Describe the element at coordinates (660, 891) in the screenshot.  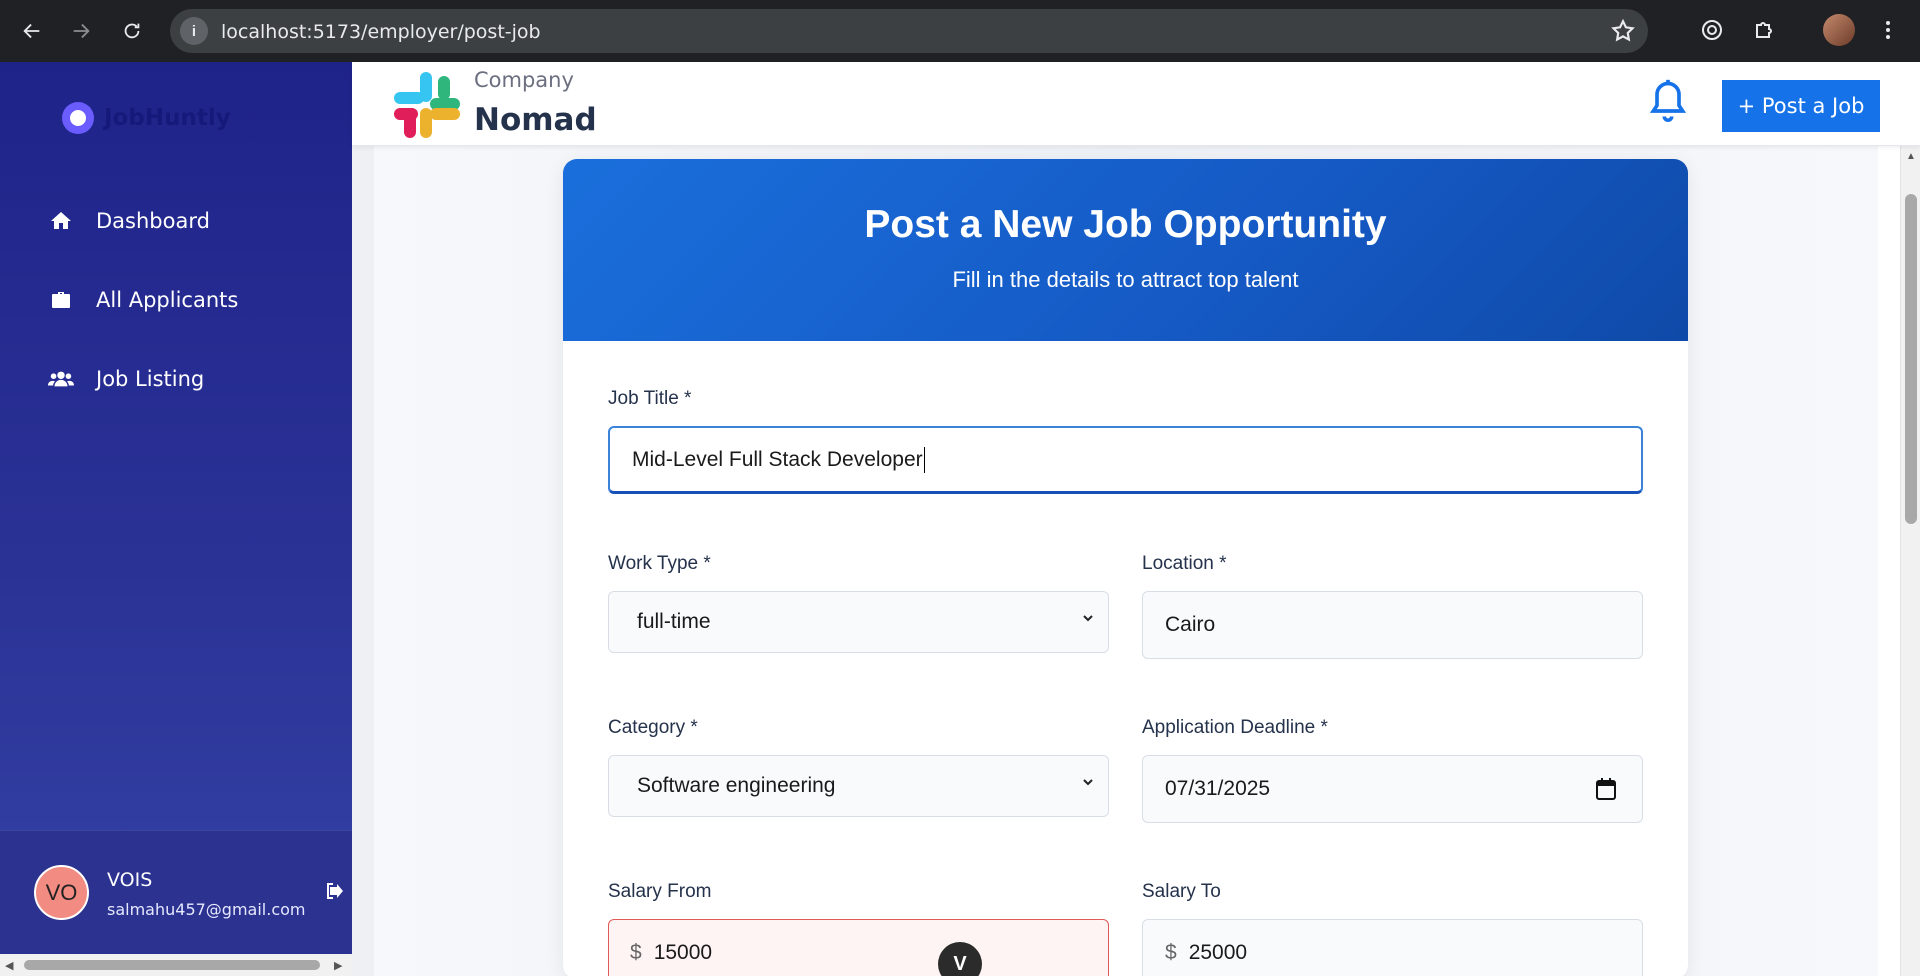
I see `salary-from-label: Salary From` at that location.